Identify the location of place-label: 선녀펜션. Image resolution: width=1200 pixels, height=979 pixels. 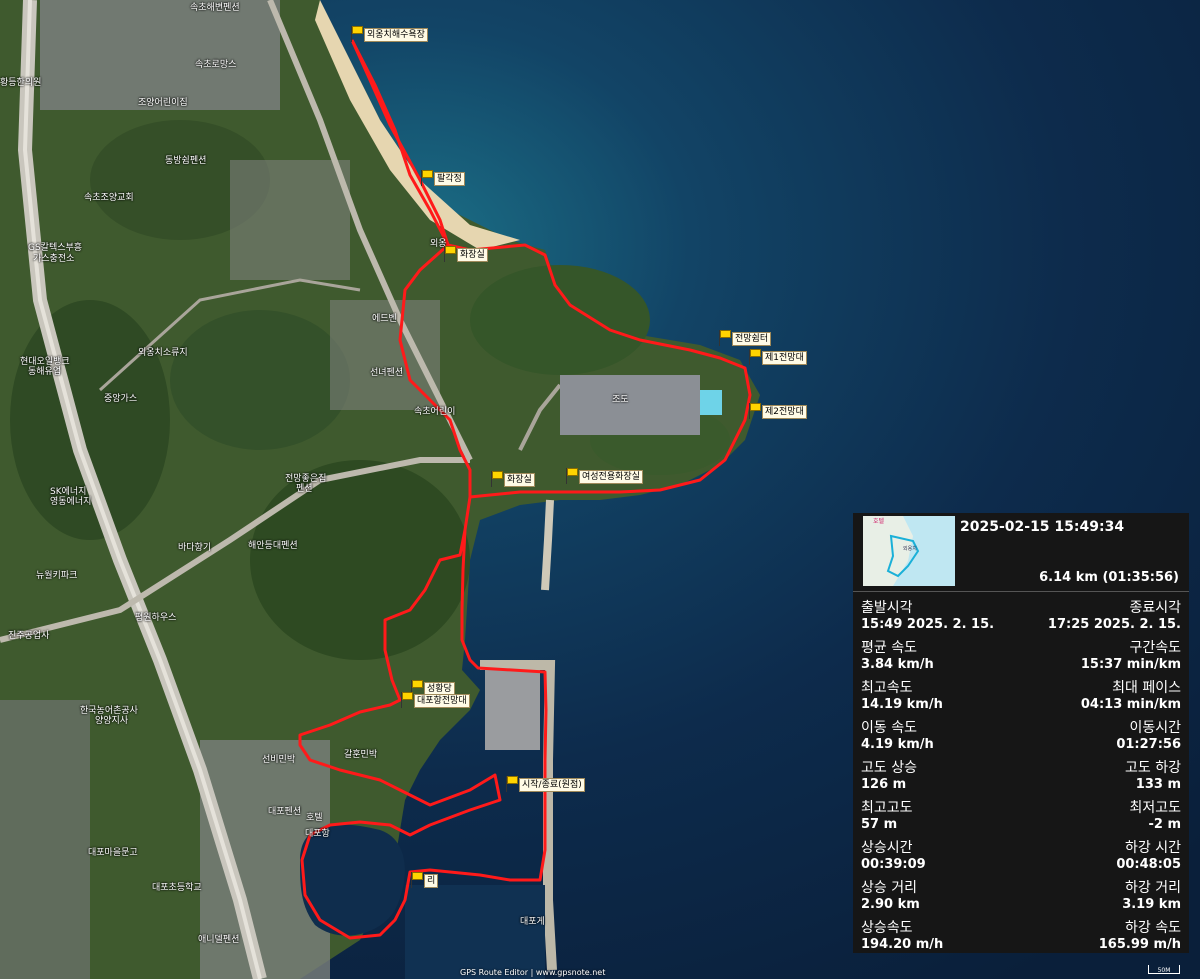
(387, 373).